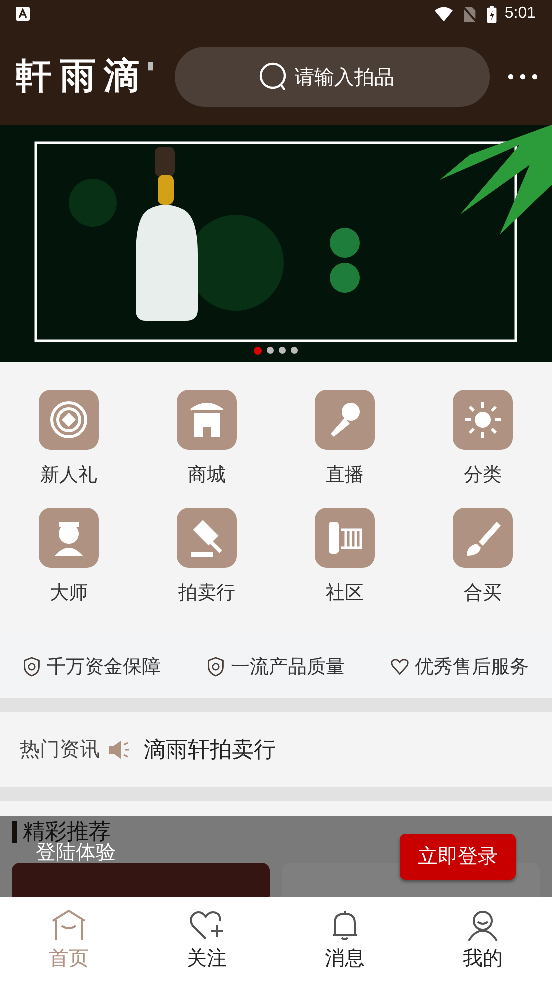 The width and height of the screenshot is (552, 983). I want to click on category-item: 直播, so click(345, 439).